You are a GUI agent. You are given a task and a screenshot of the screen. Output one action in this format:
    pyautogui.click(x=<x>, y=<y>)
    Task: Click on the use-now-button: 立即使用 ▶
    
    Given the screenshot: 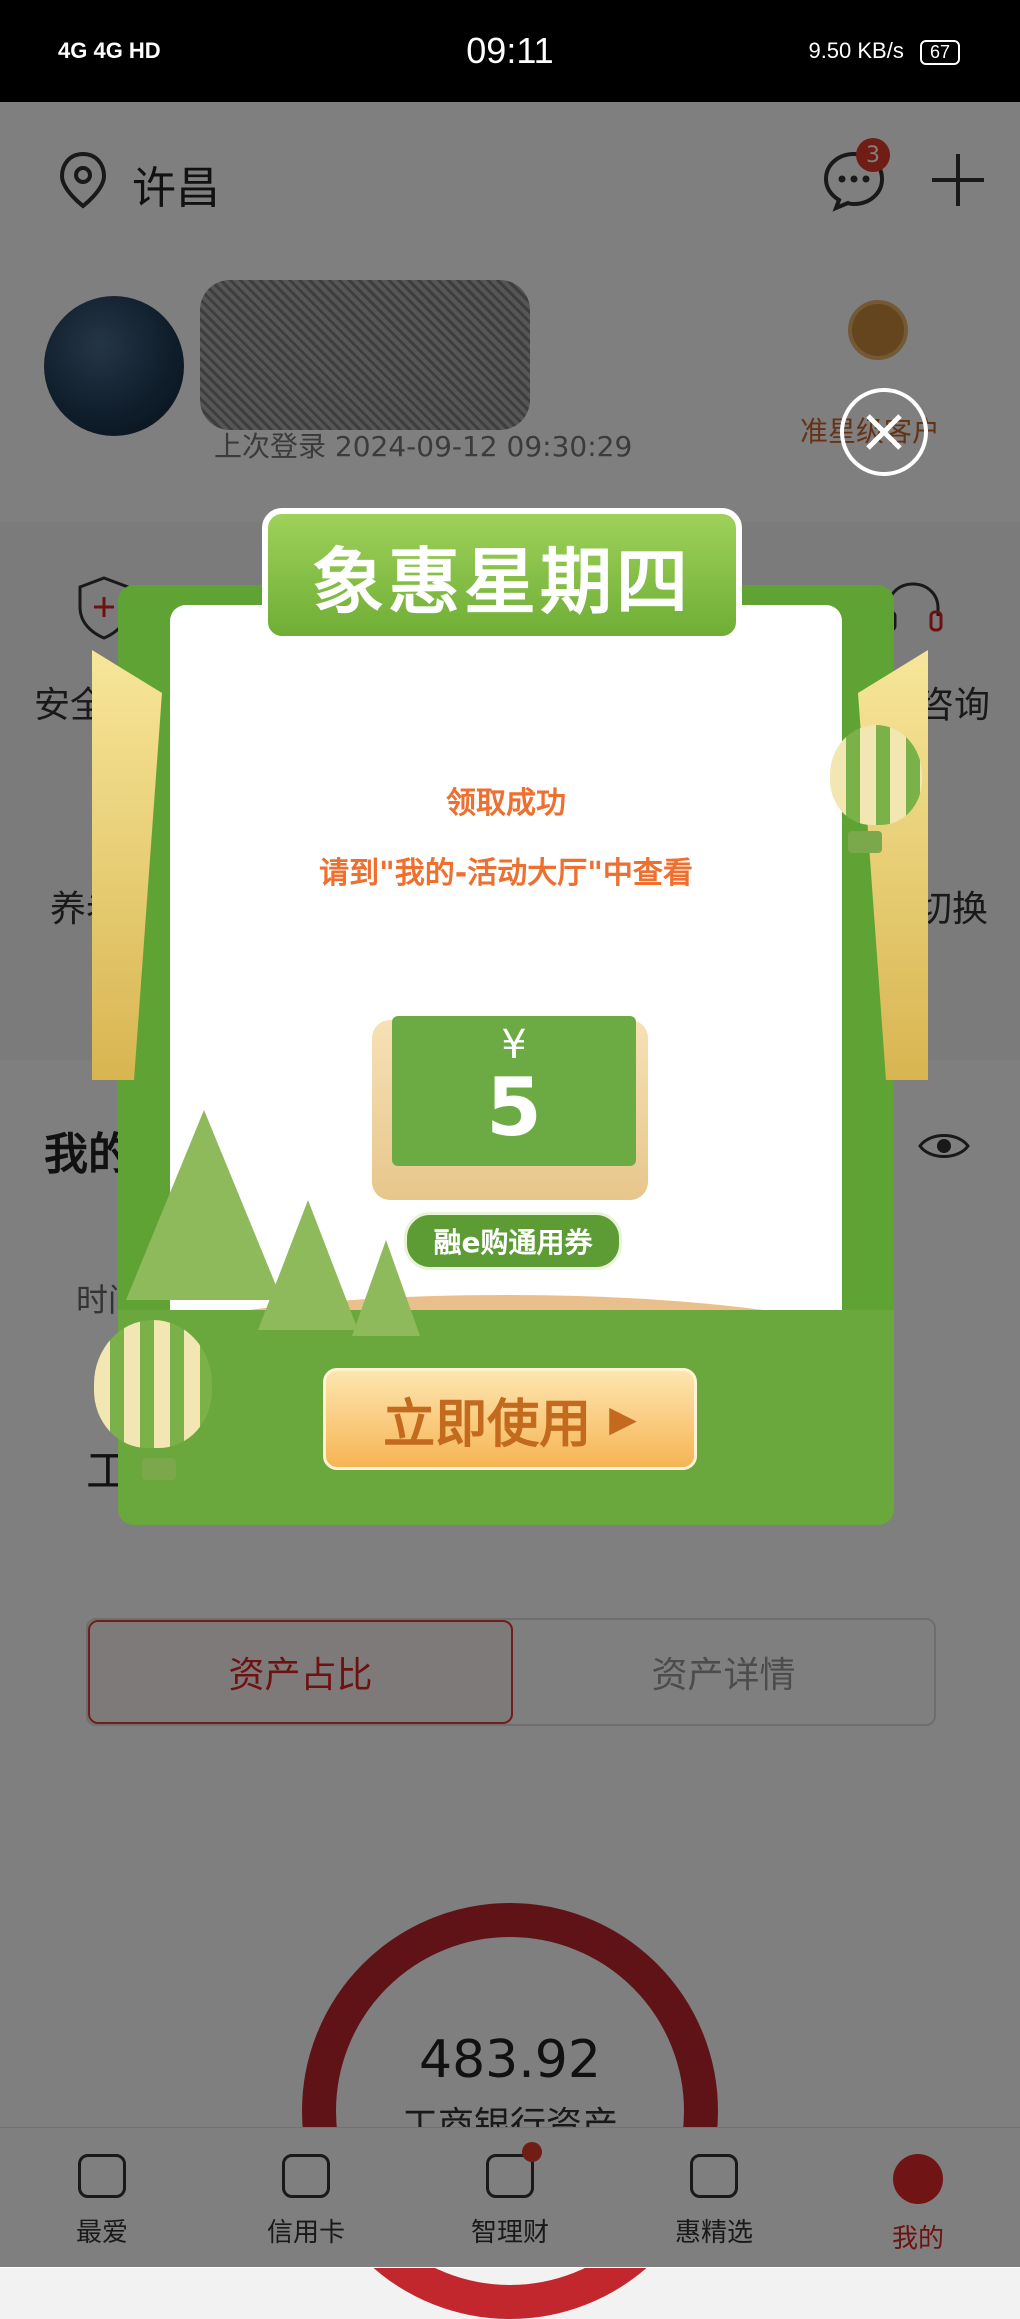 What is the action you would take?
    pyautogui.click(x=510, y=1419)
    